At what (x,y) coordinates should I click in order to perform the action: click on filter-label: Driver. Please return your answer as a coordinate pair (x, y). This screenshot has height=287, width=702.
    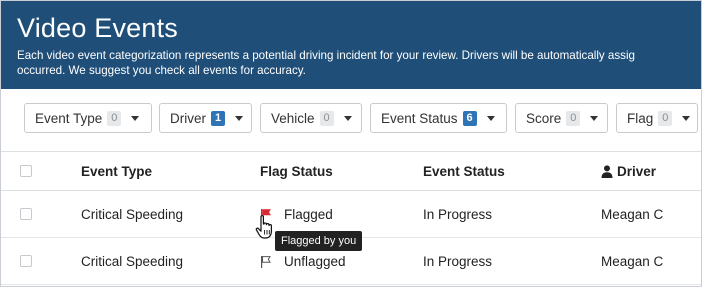
    Looking at the image, I should click on (188, 118).